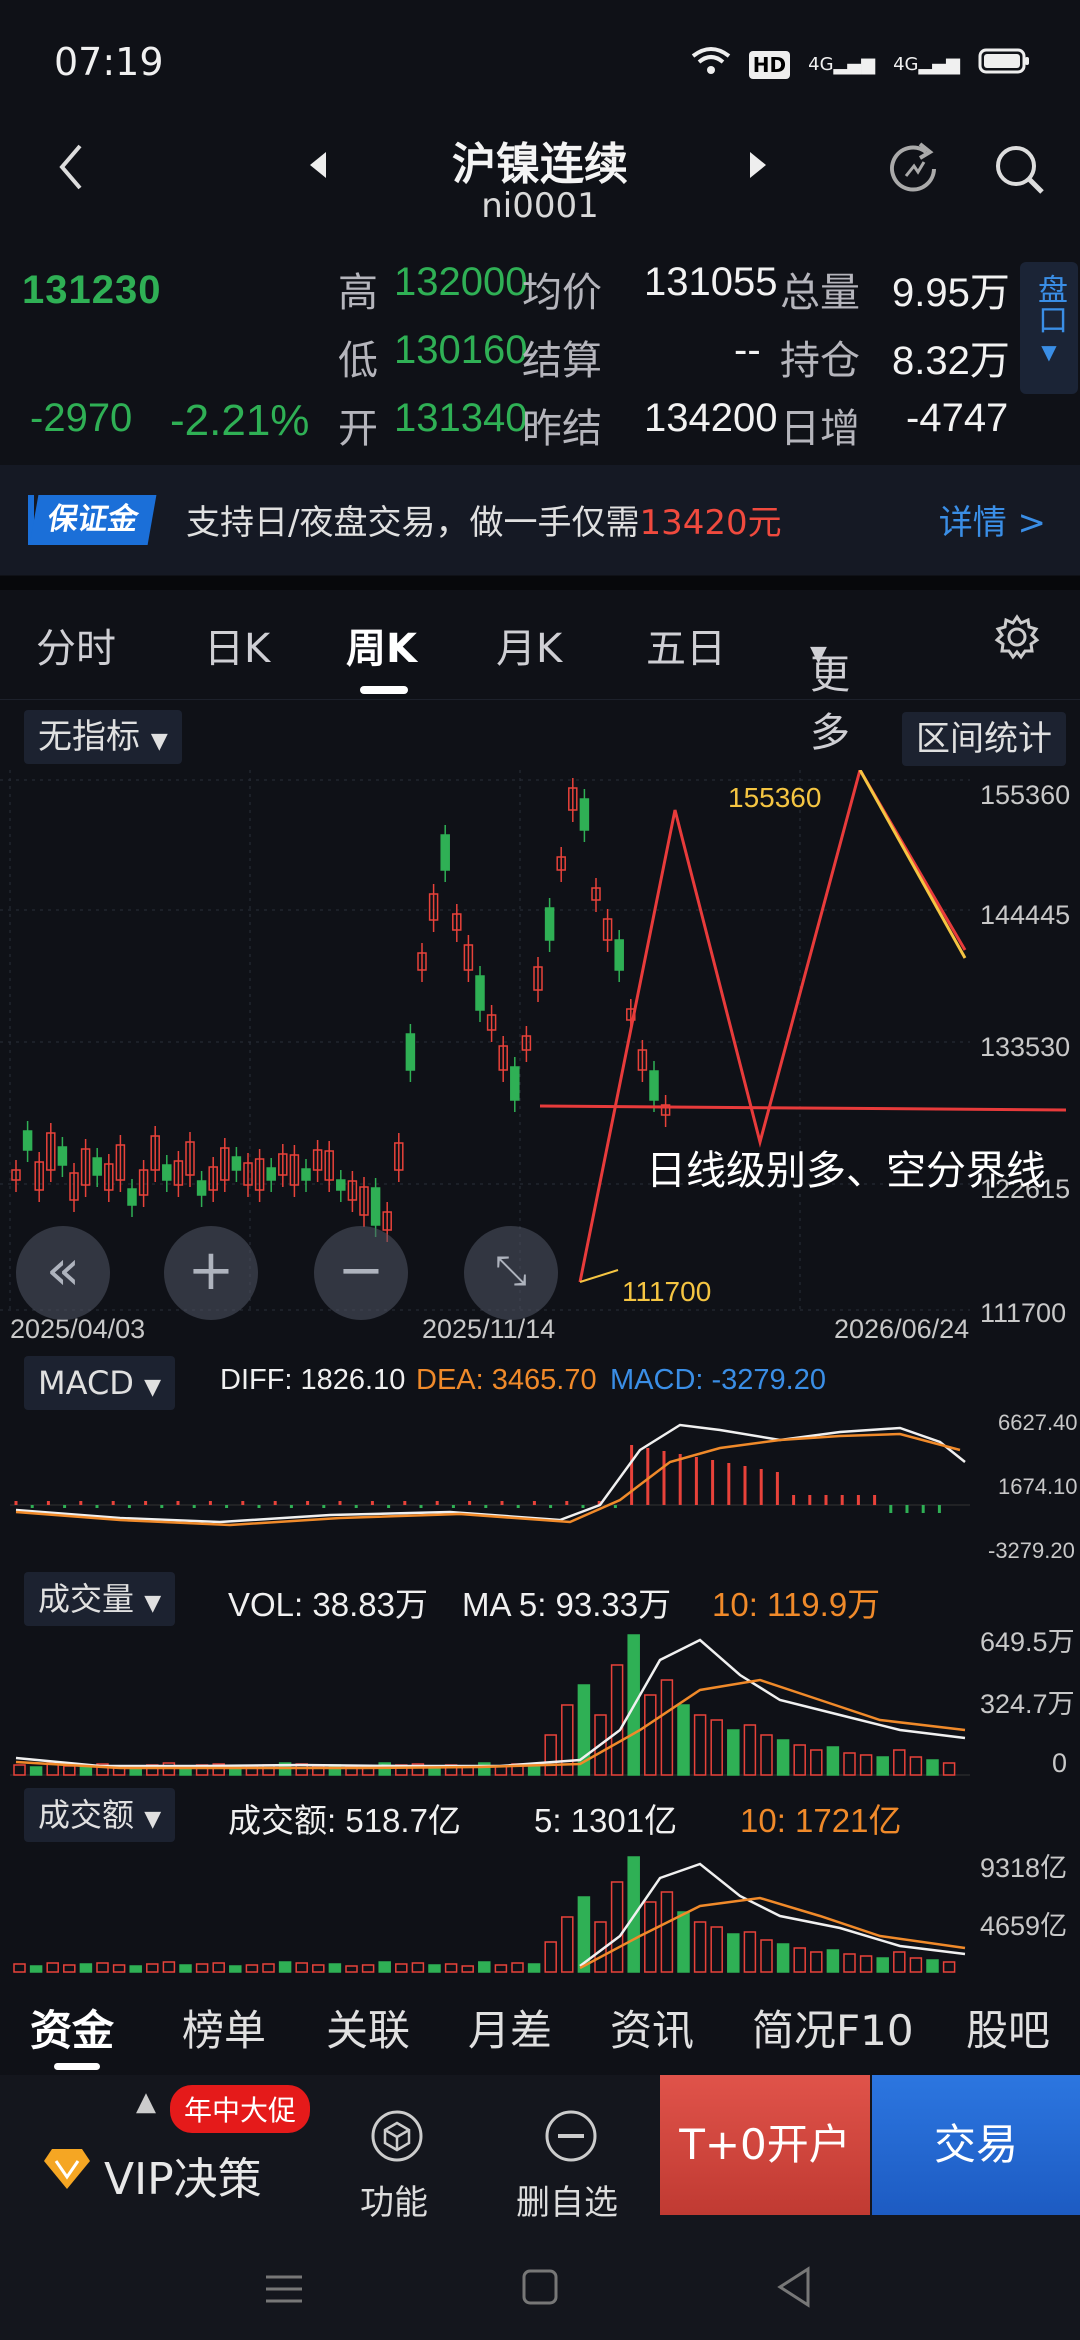 The width and height of the screenshot is (1080, 2340). Describe the element at coordinates (183, 2179) in the screenshot. I see `vip-label: VIP决策` at that location.